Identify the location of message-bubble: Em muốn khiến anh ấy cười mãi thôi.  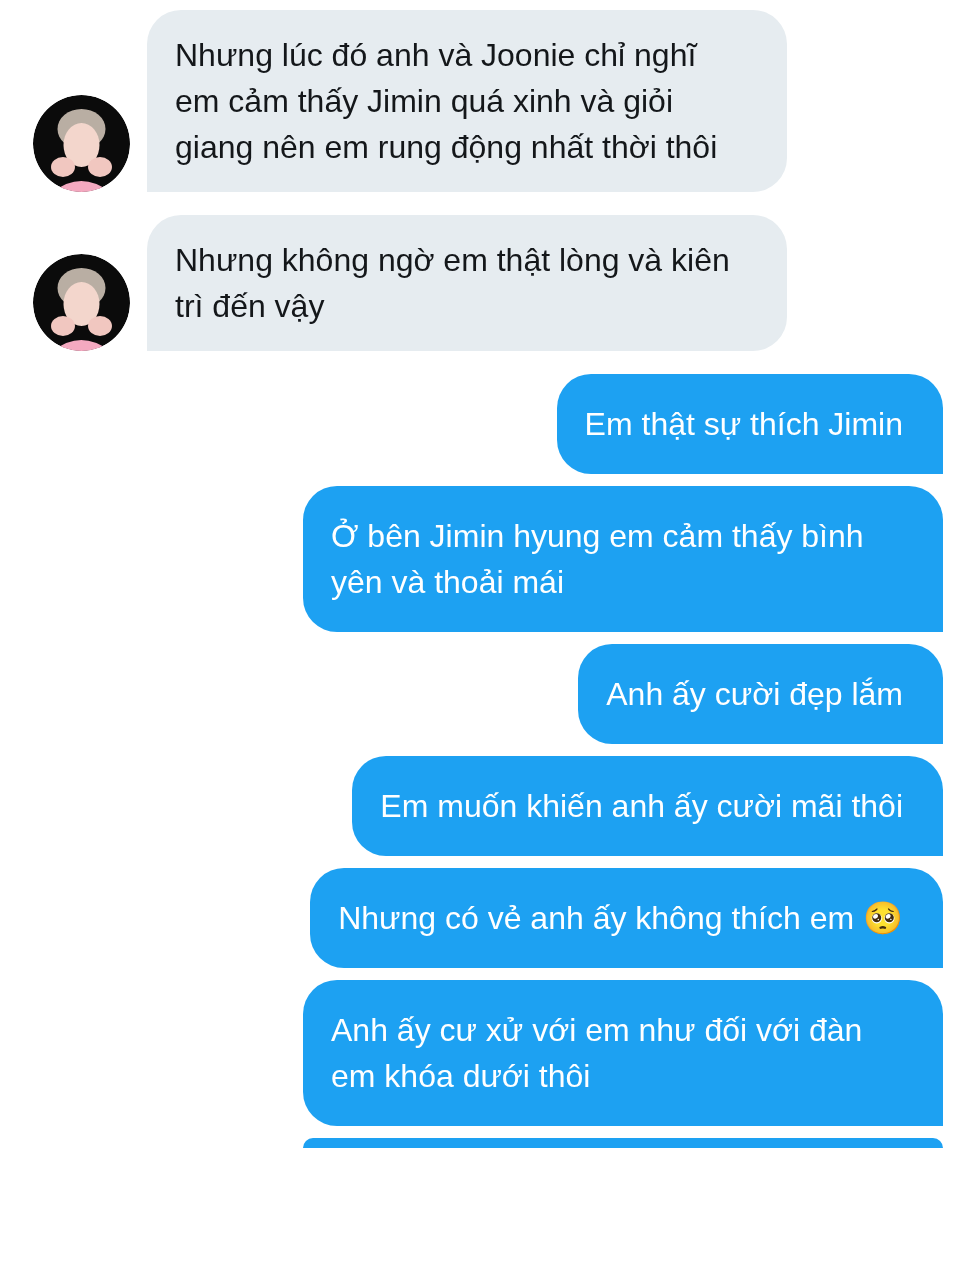
(647, 806).